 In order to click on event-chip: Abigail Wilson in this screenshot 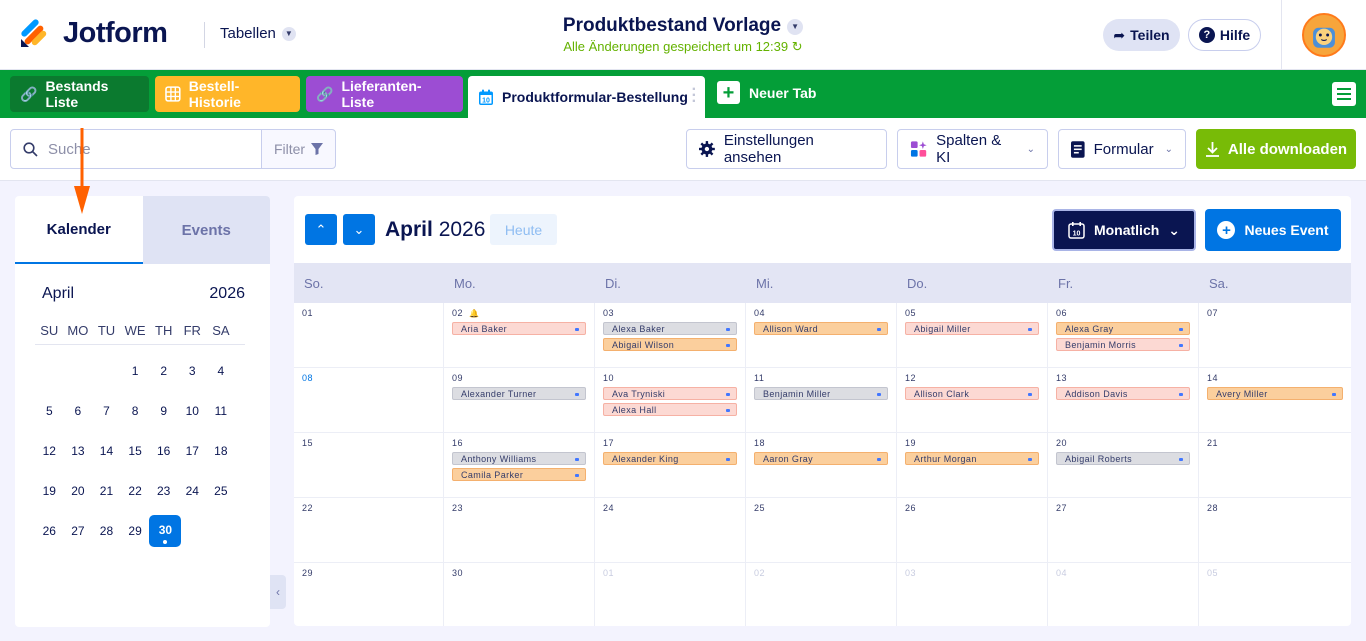, I will do `click(670, 344)`.